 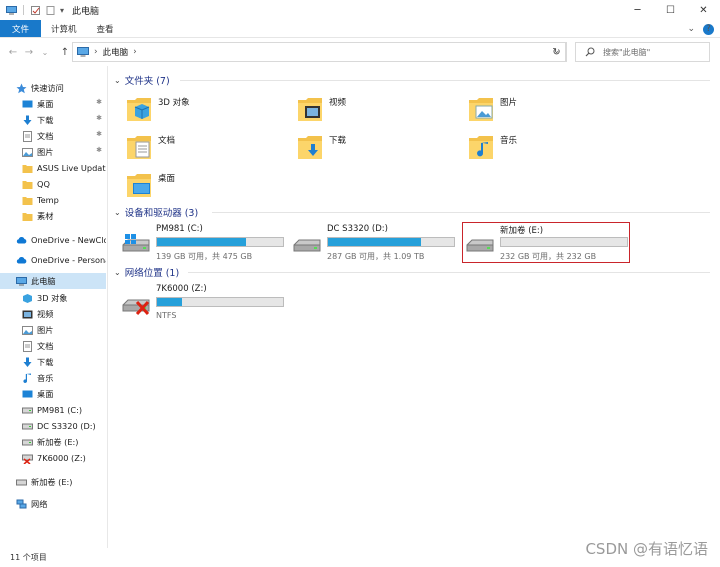 What do you see at coordinates (53, 136) in the screenshot?
I see `sidebar-item-文档: 文档 ✱` at bounding box center [53, 136].